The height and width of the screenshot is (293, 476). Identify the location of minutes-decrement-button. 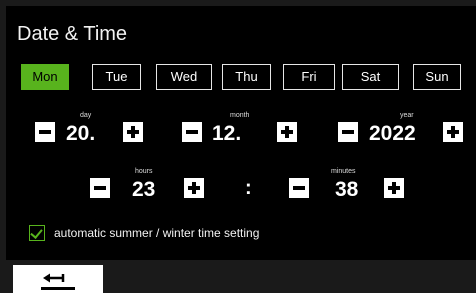
(299, 188).